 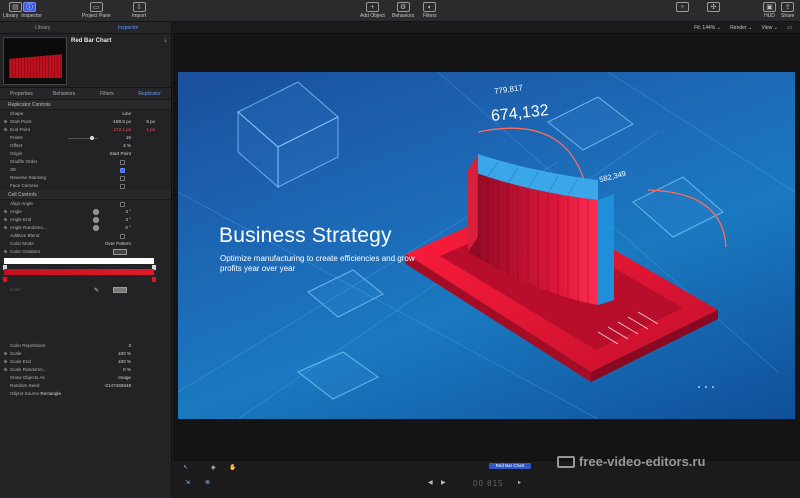 What do you see at coordinates (22, 243) in the screenshot?
I see `color-mode-label: Color Mode` at bounding box center [22, 243].